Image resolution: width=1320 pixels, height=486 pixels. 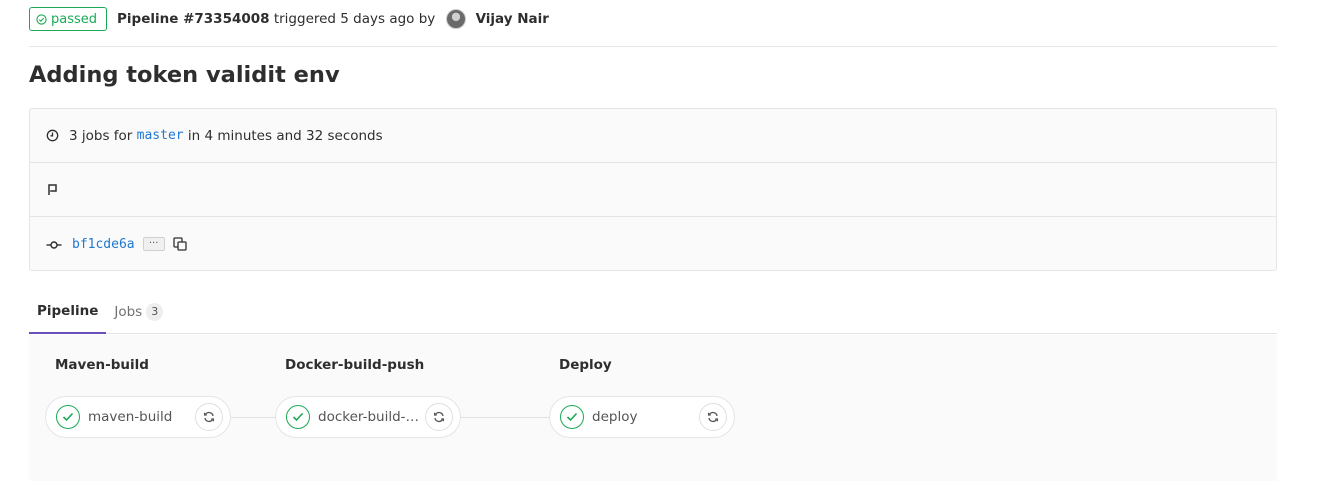 What do you see at coordinates (642, 417) in the screenshot?
I see `job-deploy: deploy` at bounding box center [642, 417].